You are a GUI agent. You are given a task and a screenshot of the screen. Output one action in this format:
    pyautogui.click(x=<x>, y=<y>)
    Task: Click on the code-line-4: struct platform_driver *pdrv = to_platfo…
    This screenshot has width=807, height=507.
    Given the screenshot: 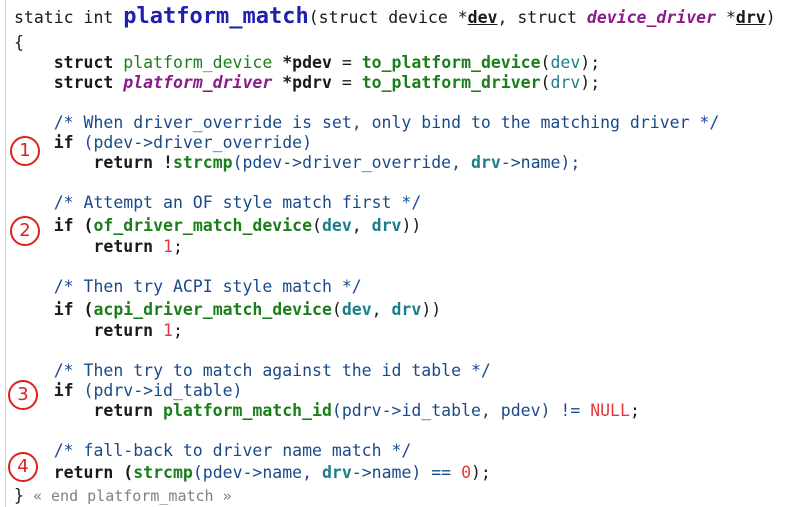 What is the action you would take?
    pyautogui.click(x=307, y=83)
    